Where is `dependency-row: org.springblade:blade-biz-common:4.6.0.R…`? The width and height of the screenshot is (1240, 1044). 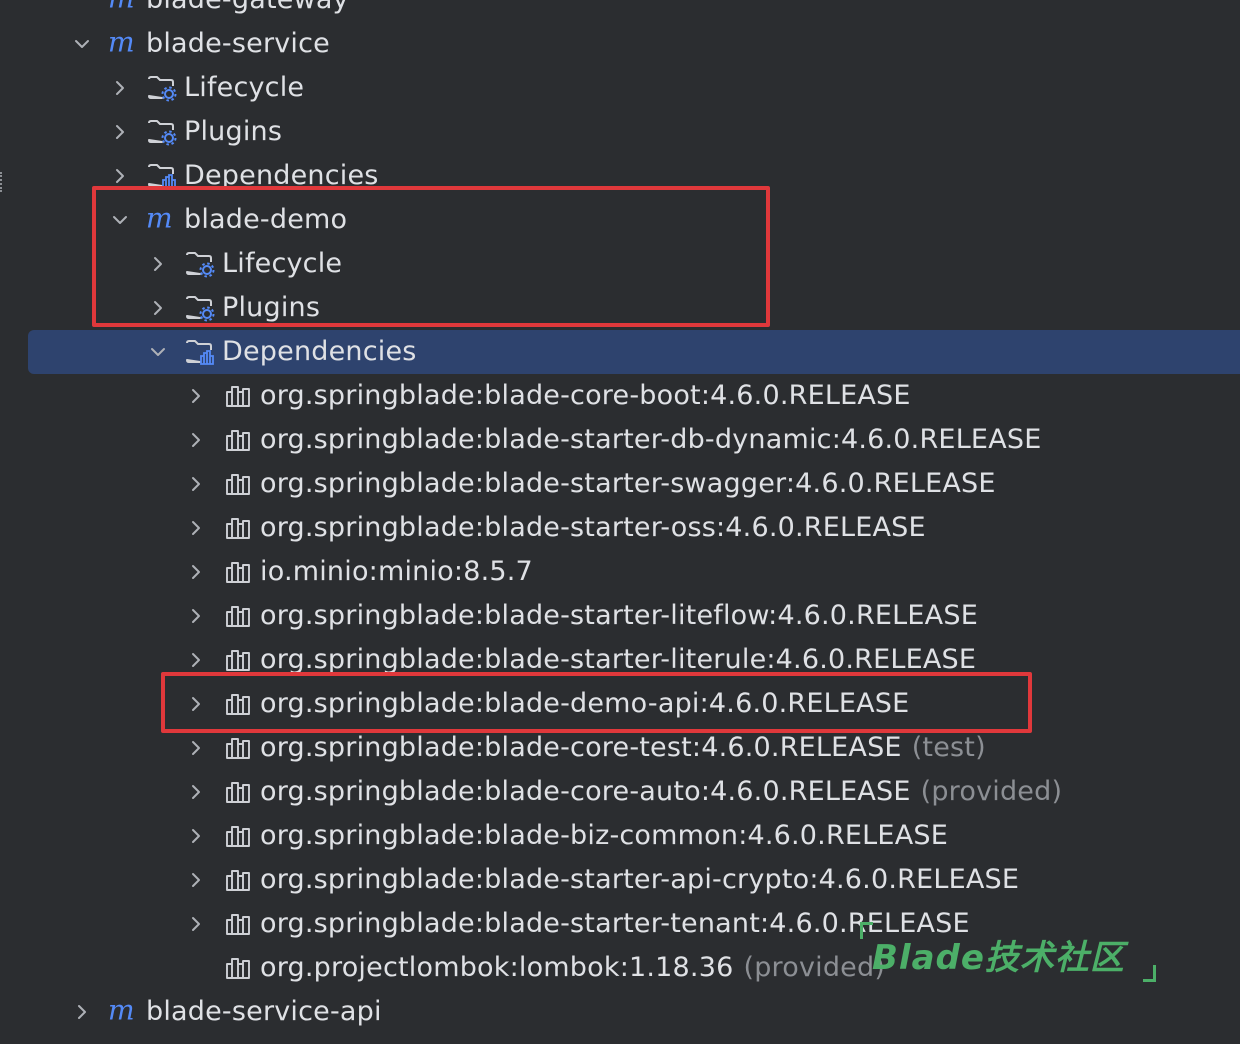
dependency-row: org.springblade:blade-biz-common:4.6.0.R… is located at coordinates (620, 836).